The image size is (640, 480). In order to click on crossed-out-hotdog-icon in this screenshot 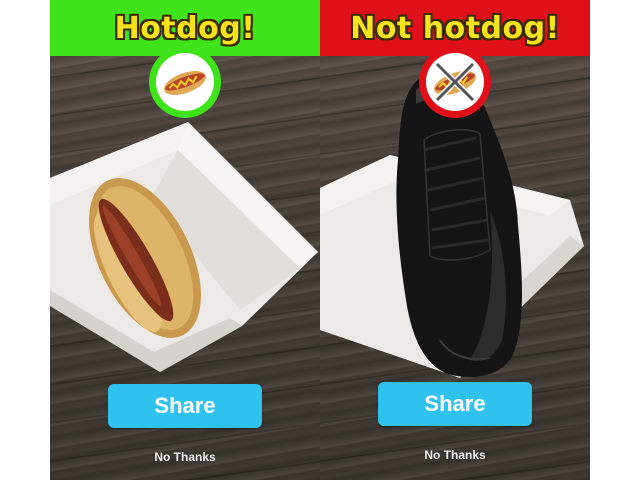, I will do `click(455, 82)`.